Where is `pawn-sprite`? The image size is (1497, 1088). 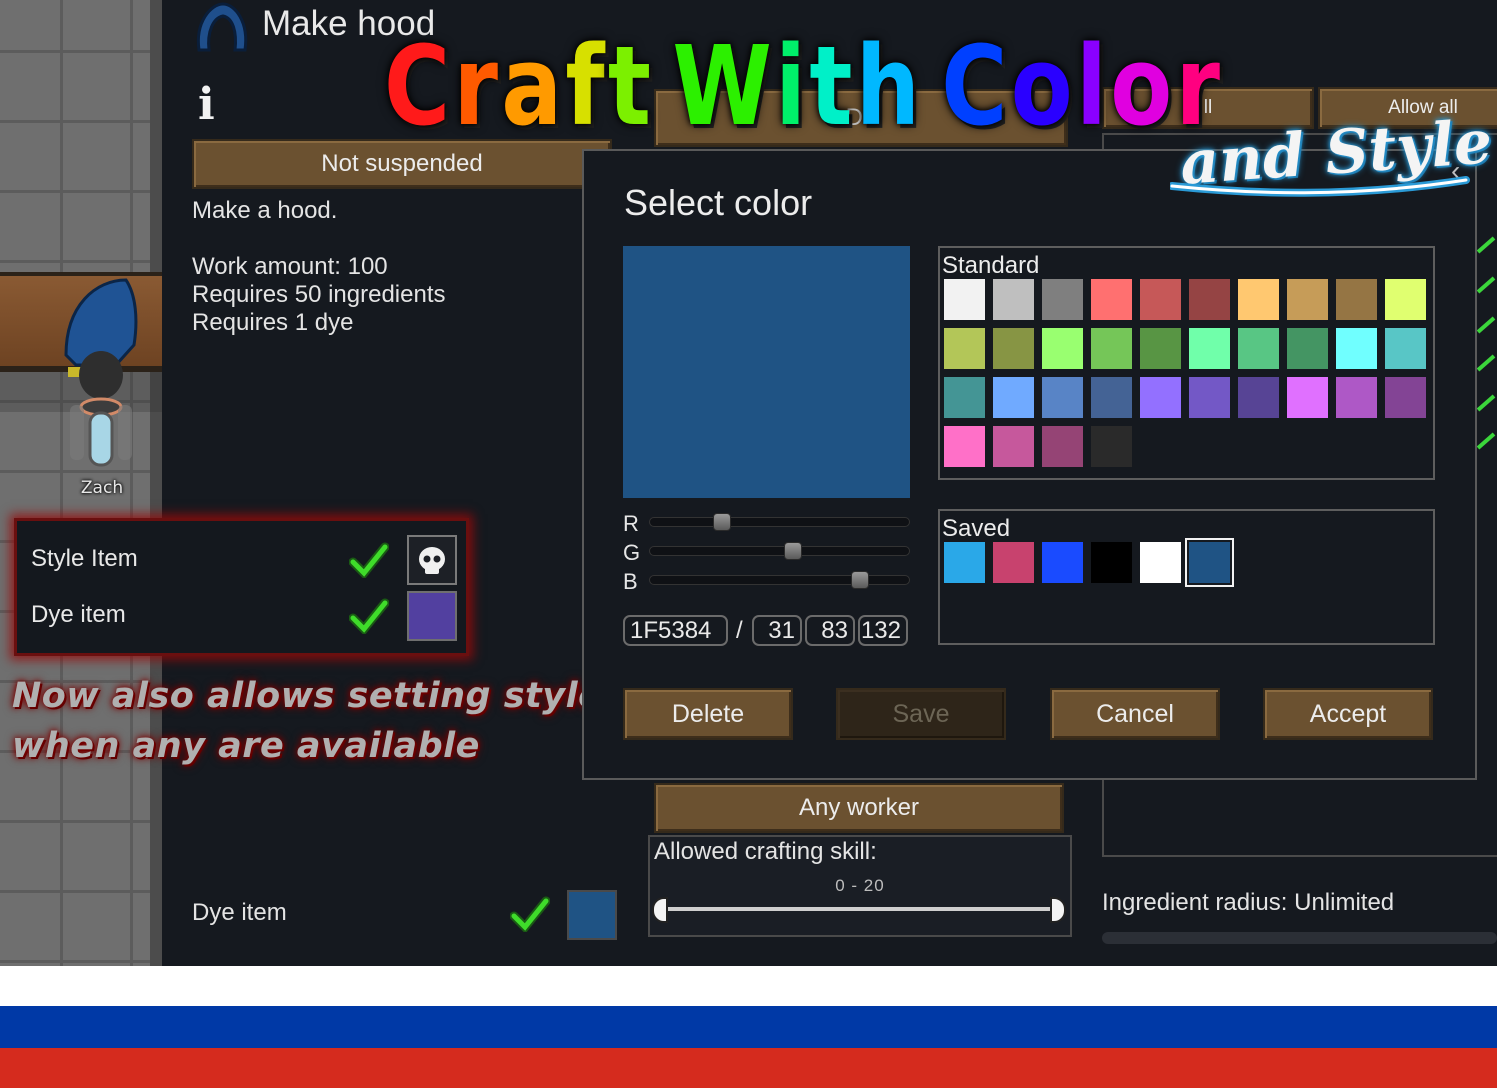
pawn-sprite is located at coordinates (101, 375).